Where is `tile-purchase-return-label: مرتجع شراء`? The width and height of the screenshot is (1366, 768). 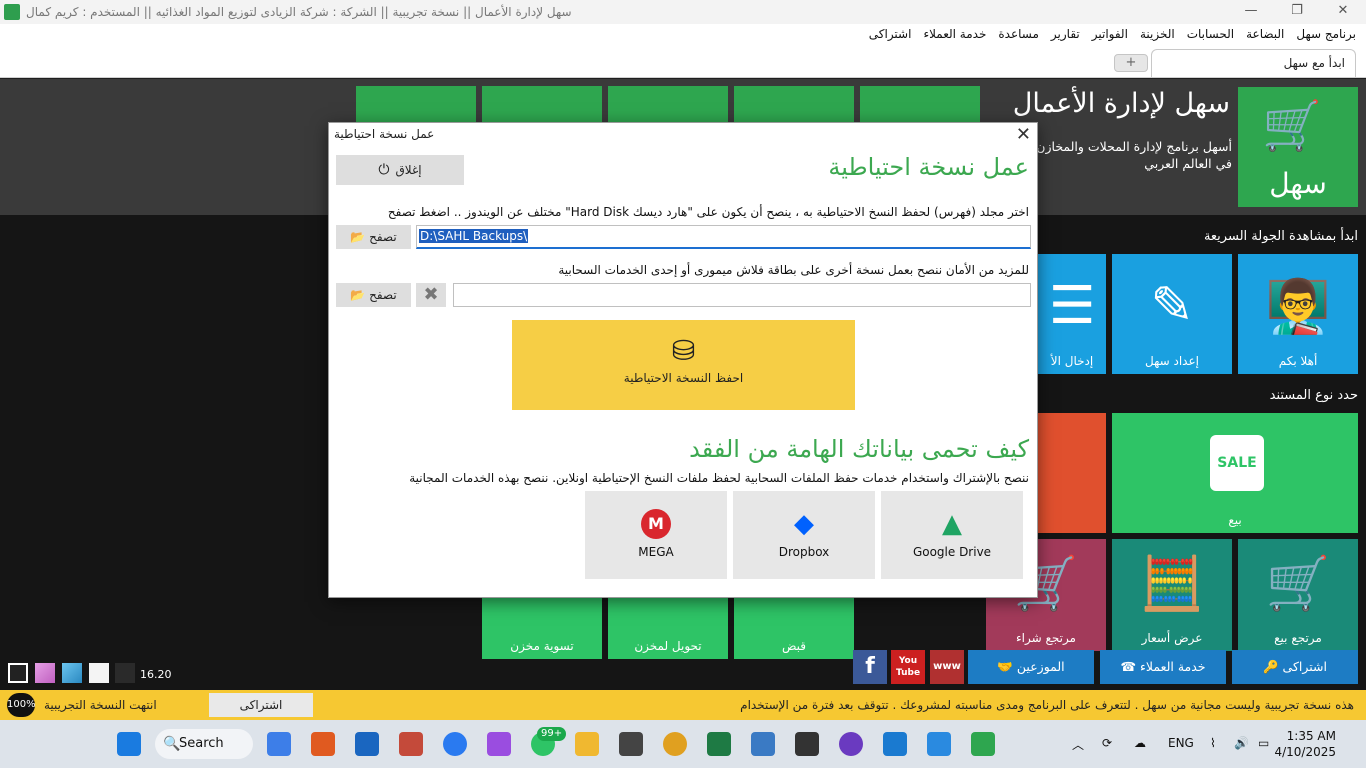
tile-purchase-return-label: مرتجع شراء is located at coordinates (1046, 638).